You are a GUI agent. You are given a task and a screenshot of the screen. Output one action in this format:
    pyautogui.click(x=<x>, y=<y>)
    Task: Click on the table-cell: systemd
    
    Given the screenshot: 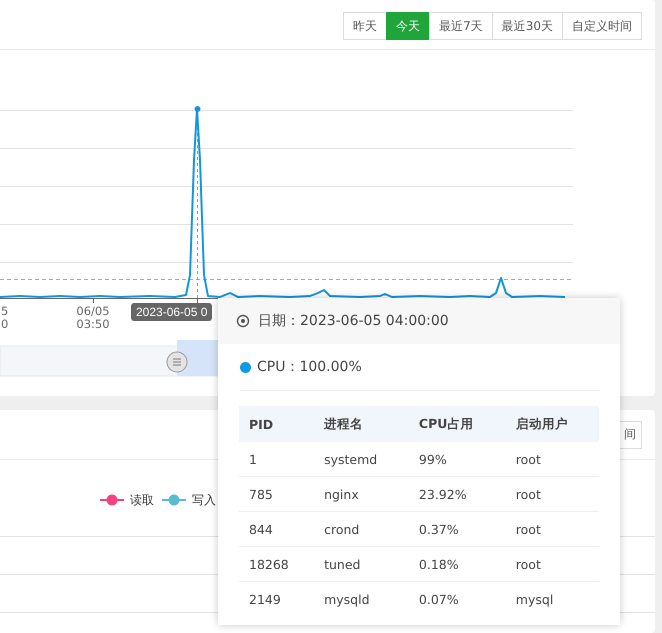 What is the action you would take?
    pyautogui.click(x=361, y=459)
    